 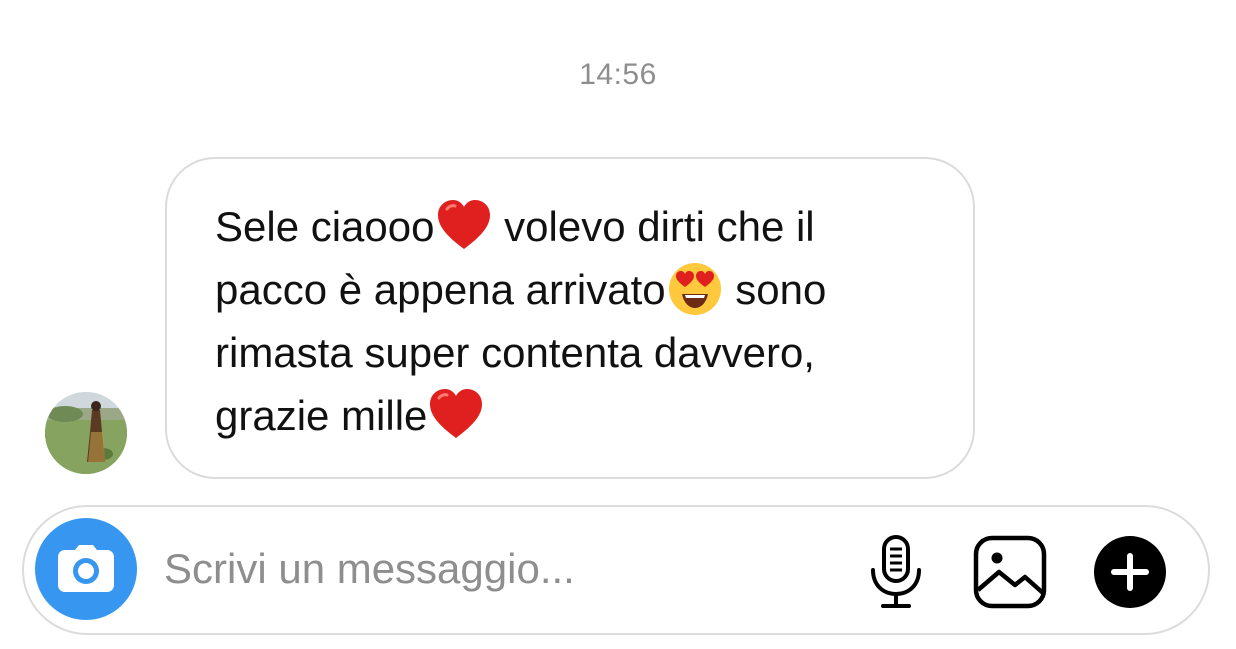 I want to click on heart-eyes-emoji, so click(x=695, y=289).